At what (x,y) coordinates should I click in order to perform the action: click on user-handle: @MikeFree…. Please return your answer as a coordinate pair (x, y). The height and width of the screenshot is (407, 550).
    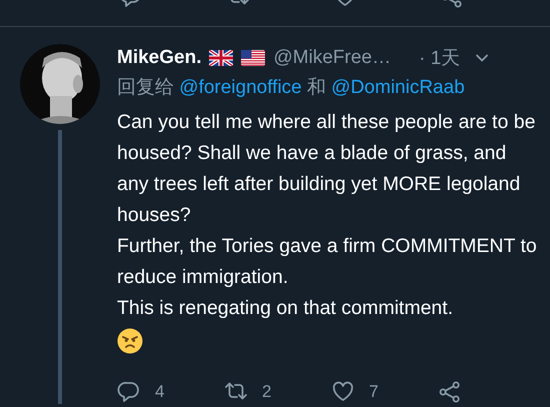
    Looking at the image, I should click on (332, 58).